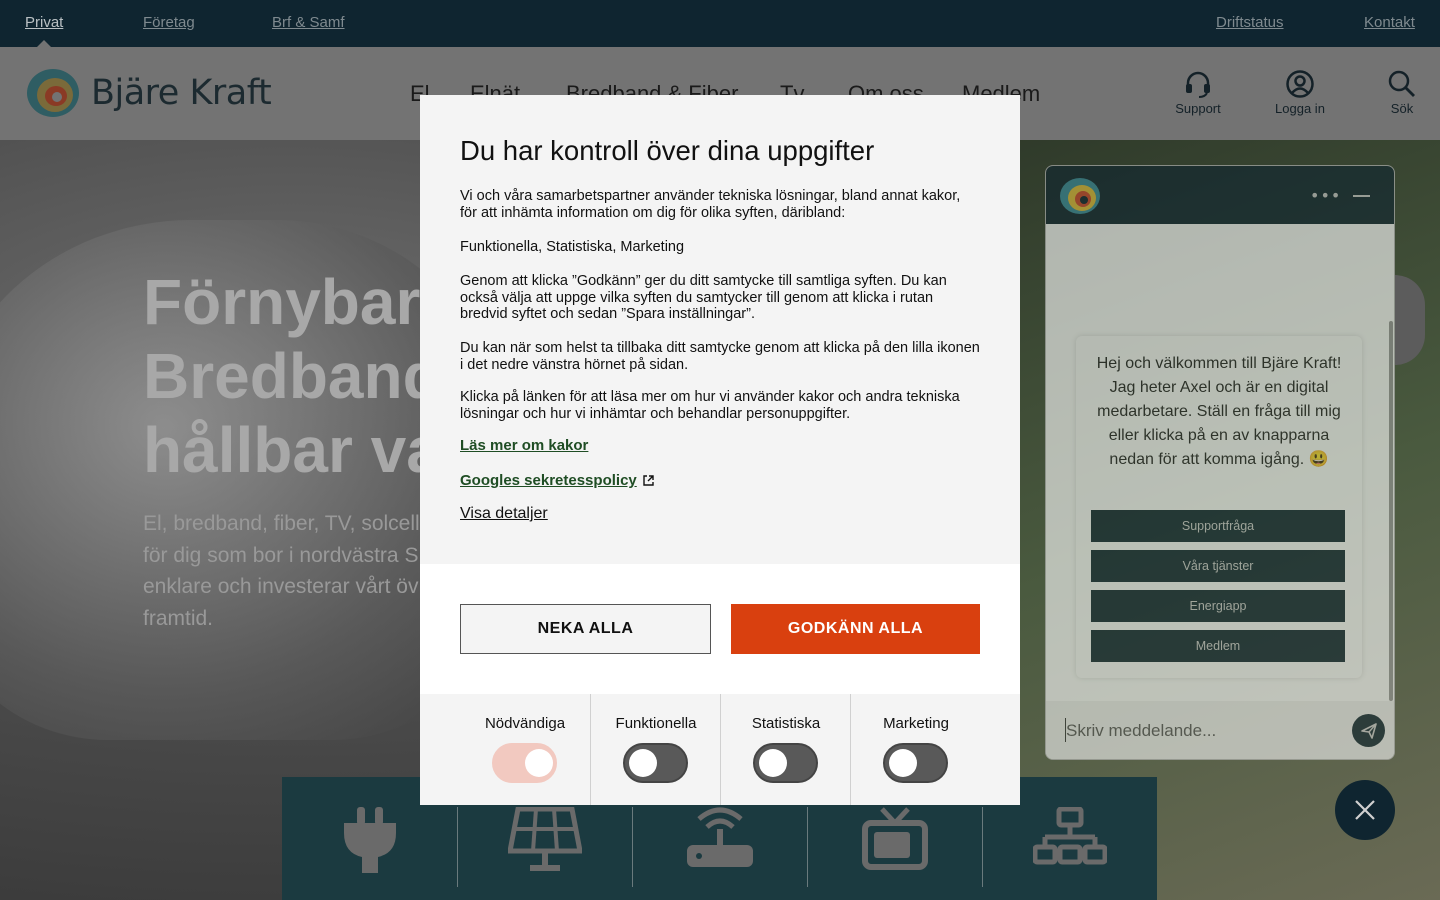  I want to click on headset-icon, so click(1198, 84).